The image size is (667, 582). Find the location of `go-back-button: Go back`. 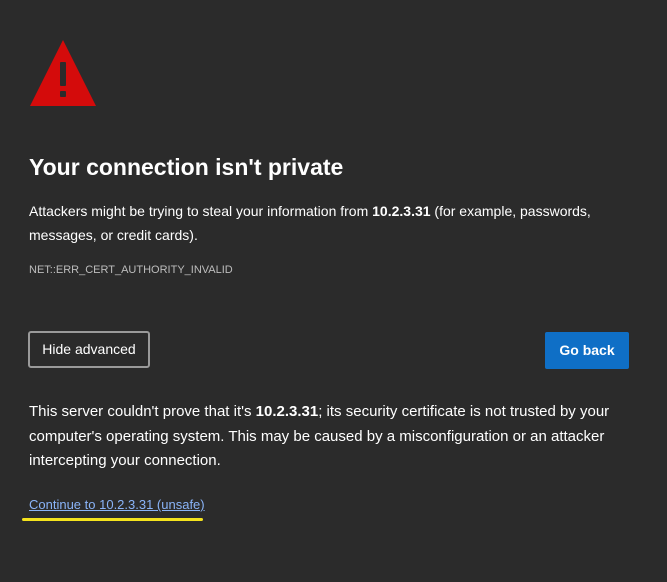

go-back-button: Go back is located at coordinates (587, 350).